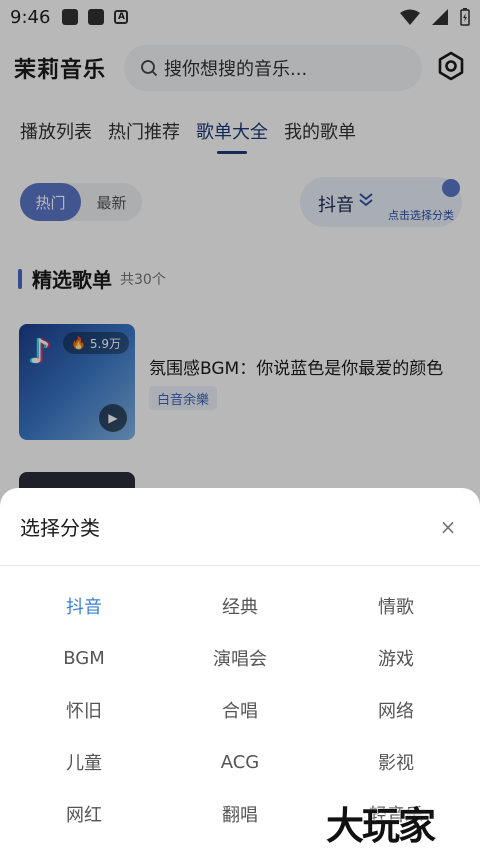 Image resolution: width=480 pixels, height=853 pixels. Describe the element at coordinates (84, 606) in the screenshot. I see `category-item: 抖音` at that location.